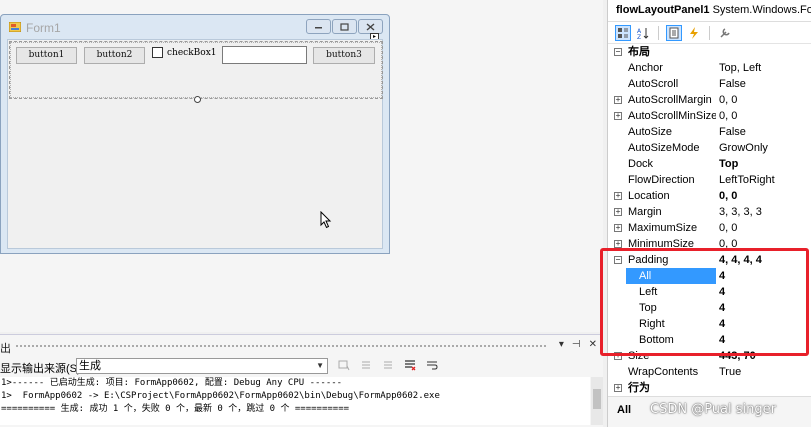 This screenshot has width=811, height=427. I want to click on property-row: + AutoScrollMinSize 0, 0, so click(709, 116).